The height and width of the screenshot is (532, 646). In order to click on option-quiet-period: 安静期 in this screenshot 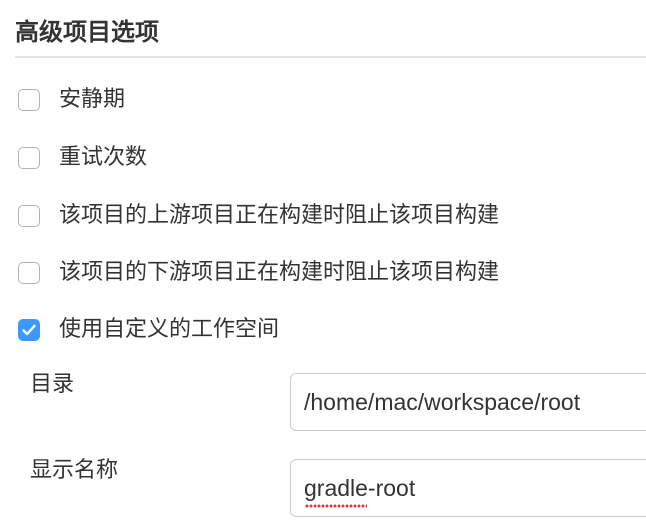, I will do `click(71, 100)`.